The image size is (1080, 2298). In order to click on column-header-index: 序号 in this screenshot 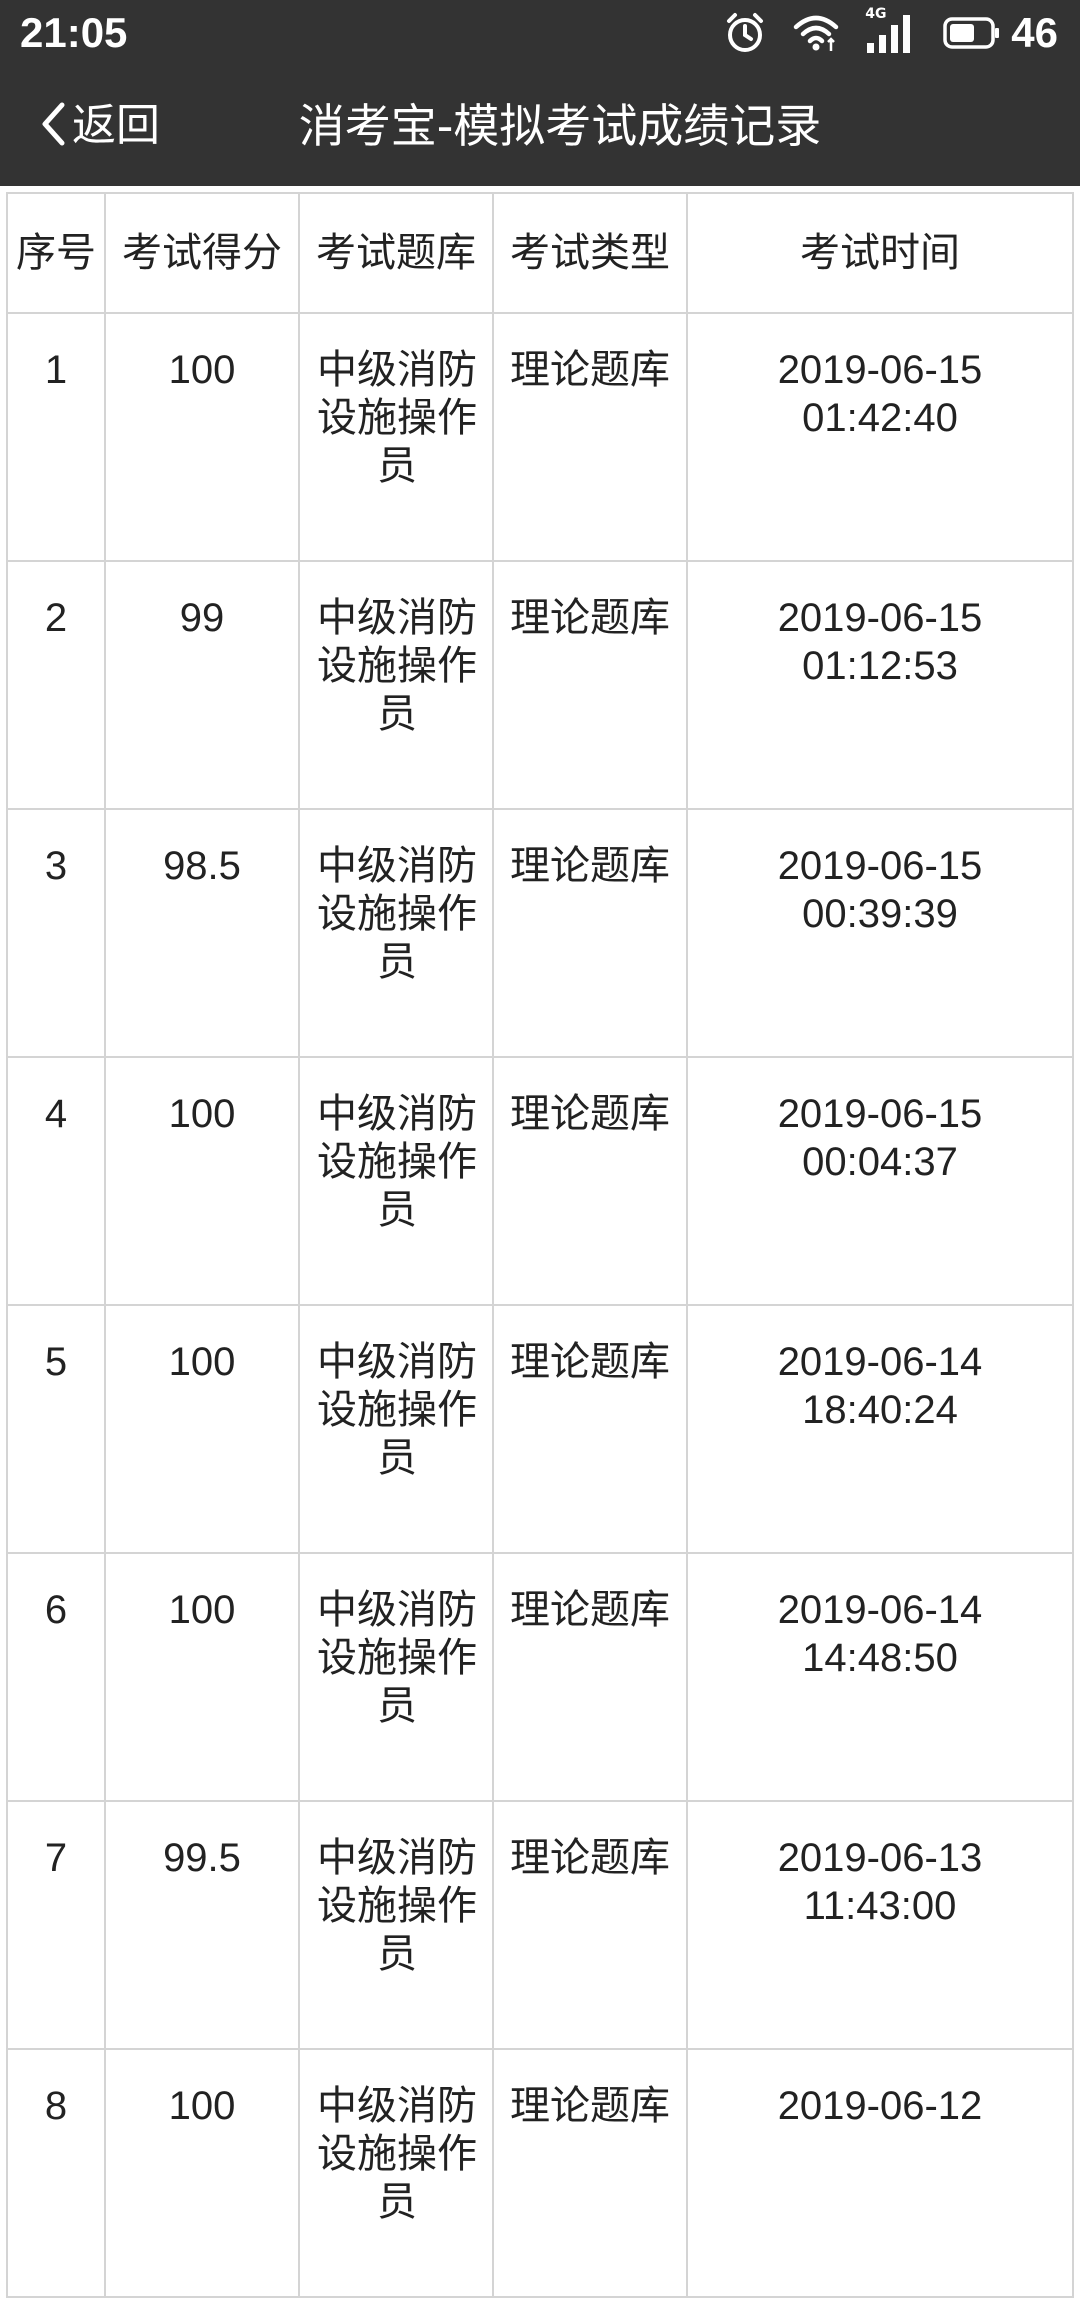, I will do `click(56, 253)`.